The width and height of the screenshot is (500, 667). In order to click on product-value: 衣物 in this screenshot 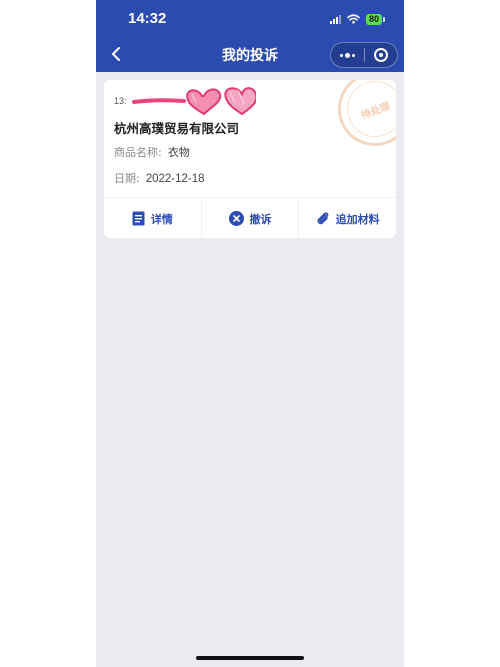, I will do `click(178, 152)`.